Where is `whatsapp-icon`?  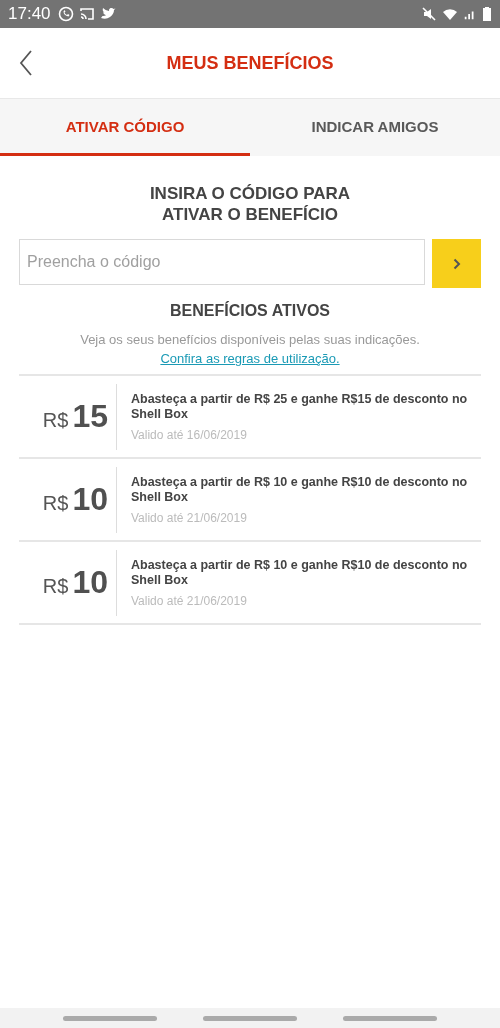 whatsapp-icon is located at coordinates (65, 14).